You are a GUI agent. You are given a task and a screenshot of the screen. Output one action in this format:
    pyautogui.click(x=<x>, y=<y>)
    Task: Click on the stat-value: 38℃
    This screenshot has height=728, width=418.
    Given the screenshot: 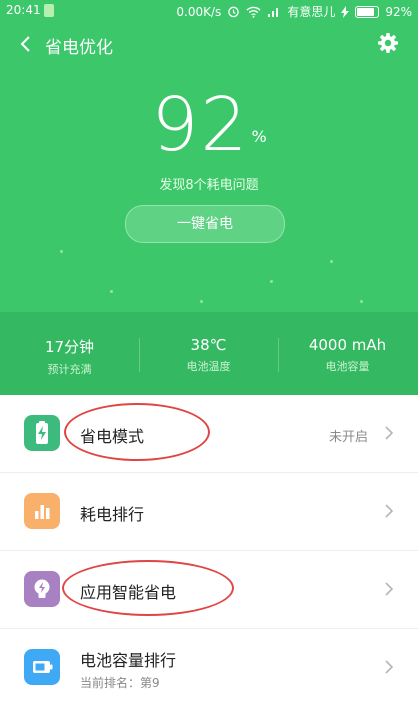 What is the action you would take?
    pyautogui.click(x=208, y=345)
    